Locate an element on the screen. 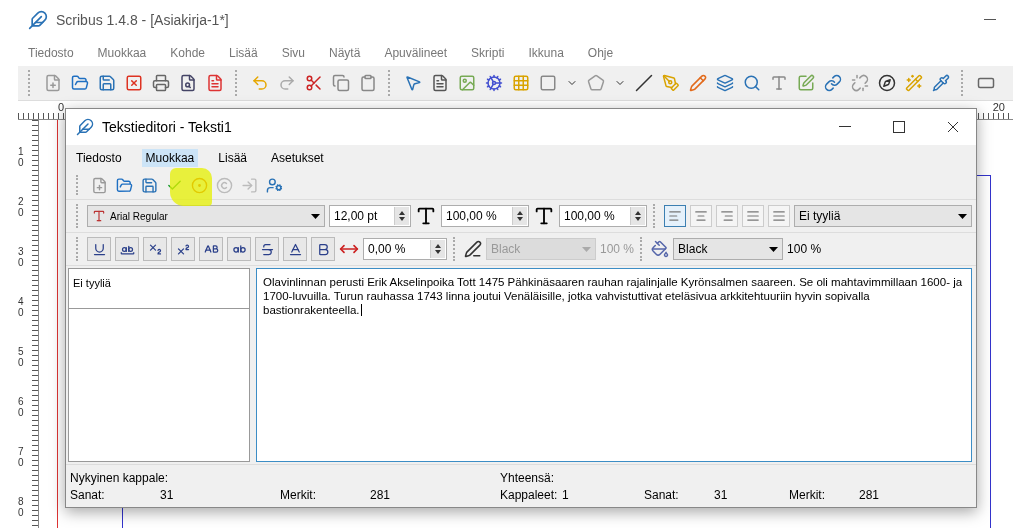 The width and height of the screenshot is (1013, 528). align-left-icon is located at coordinates (675, 216).